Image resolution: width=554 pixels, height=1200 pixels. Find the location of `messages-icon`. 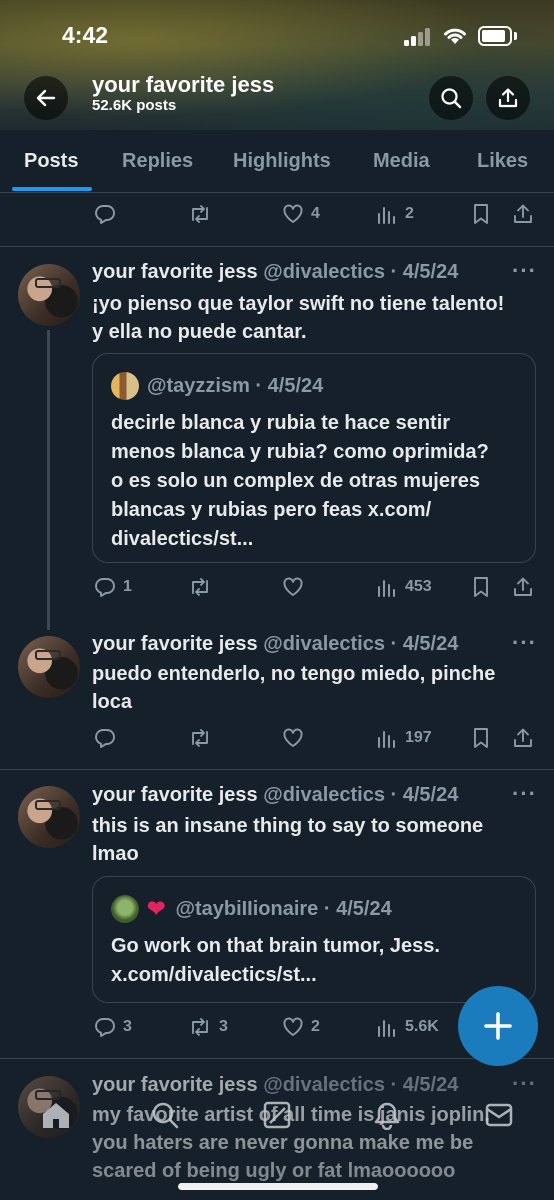

messages-icon is located at coordinates (499, 1115).